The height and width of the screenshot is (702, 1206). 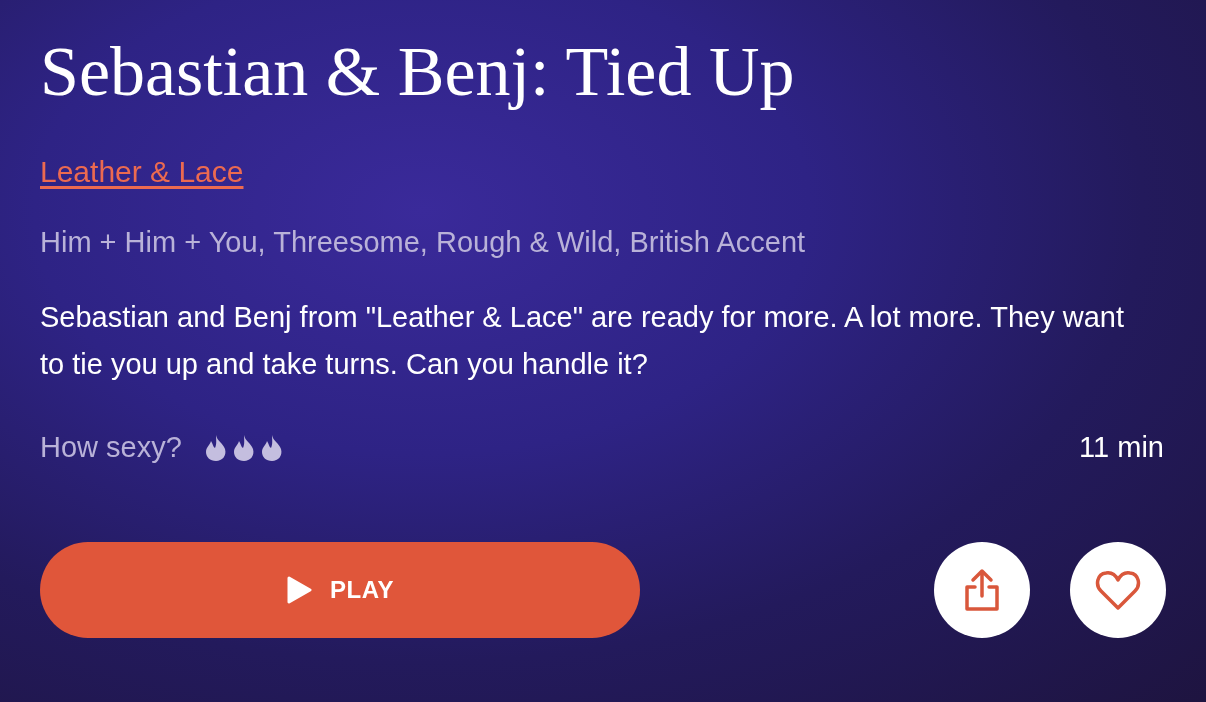 What do you see at coordinates (142, 172) in the screenshot?
I see `series-link: Leather & Lace` at bounding box center [142, 172].